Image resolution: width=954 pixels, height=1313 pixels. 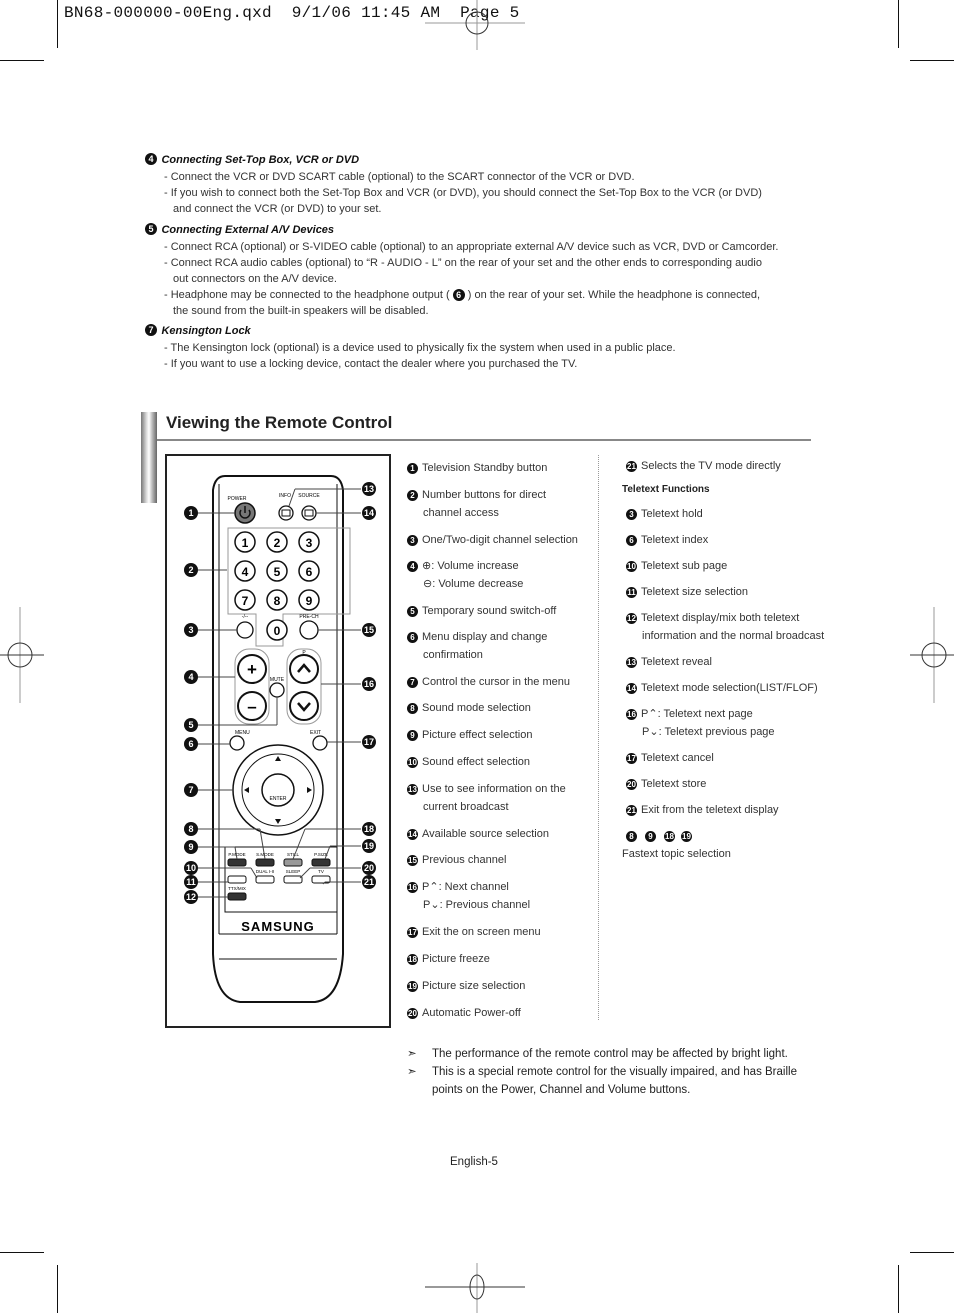 What do you see at coordinates (369, 742) in the screenshot?
I see `callout-17: 17` at bounding box center [369, 742].